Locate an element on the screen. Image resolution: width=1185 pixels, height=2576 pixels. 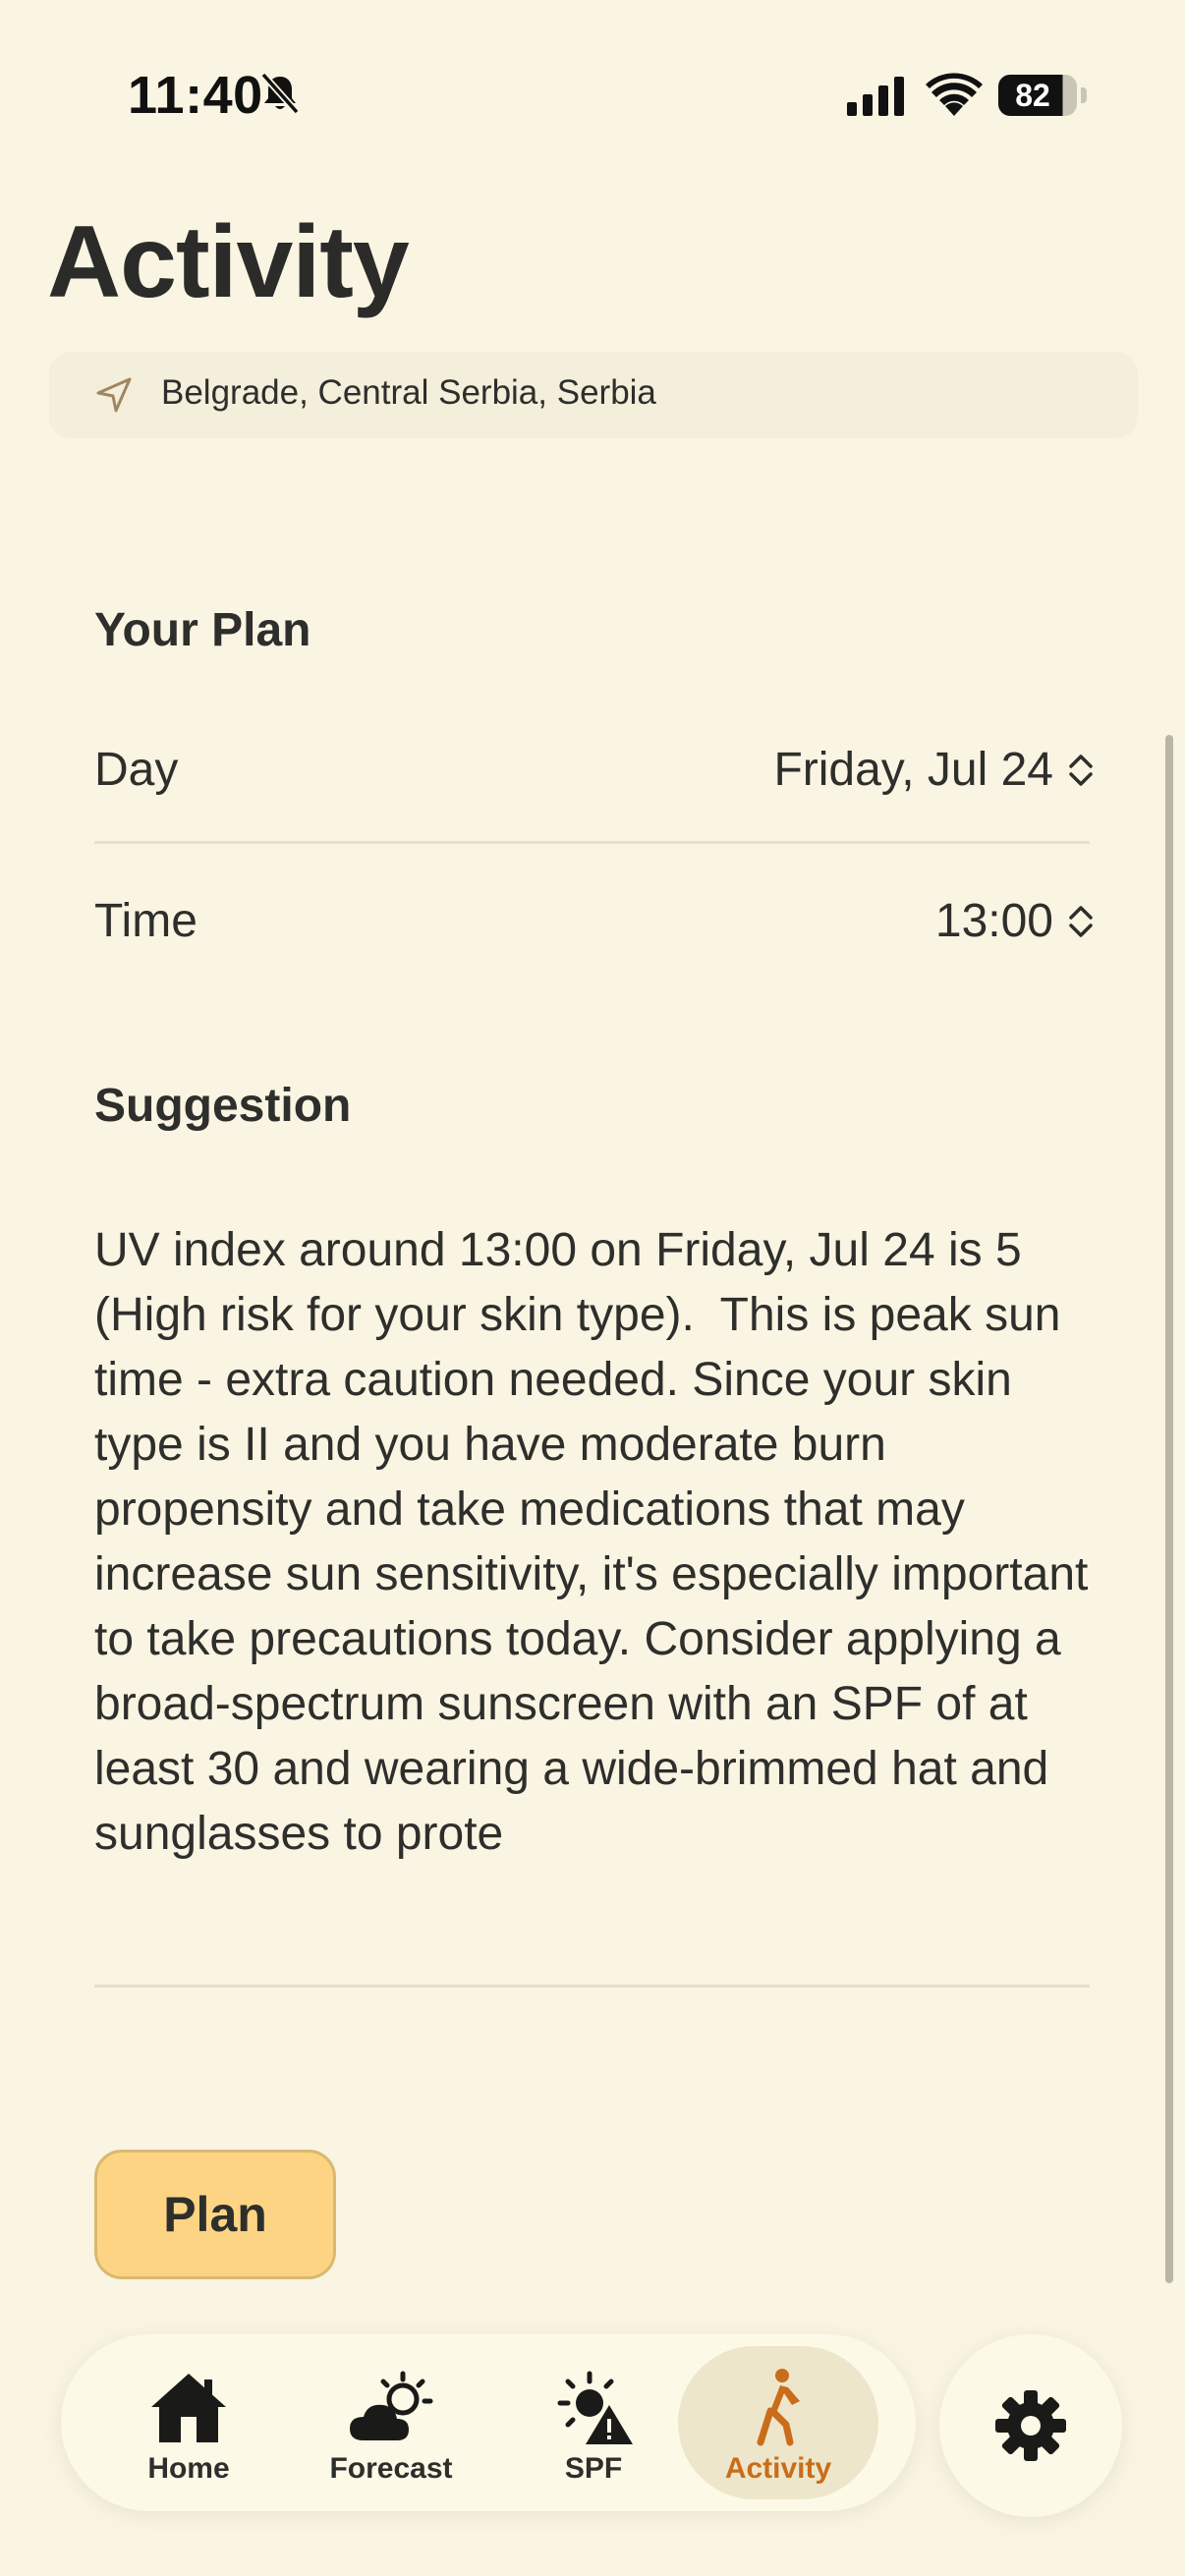
sun-warning-icon is located at coordinates (595, 2407).